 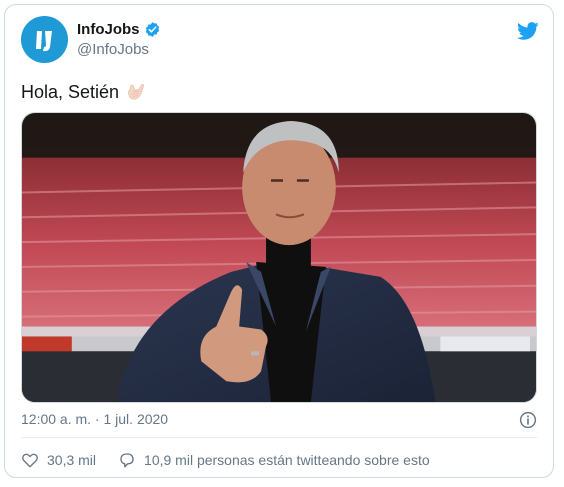 I want to click on speech-bubble-icon, so click(x=127, y=460).